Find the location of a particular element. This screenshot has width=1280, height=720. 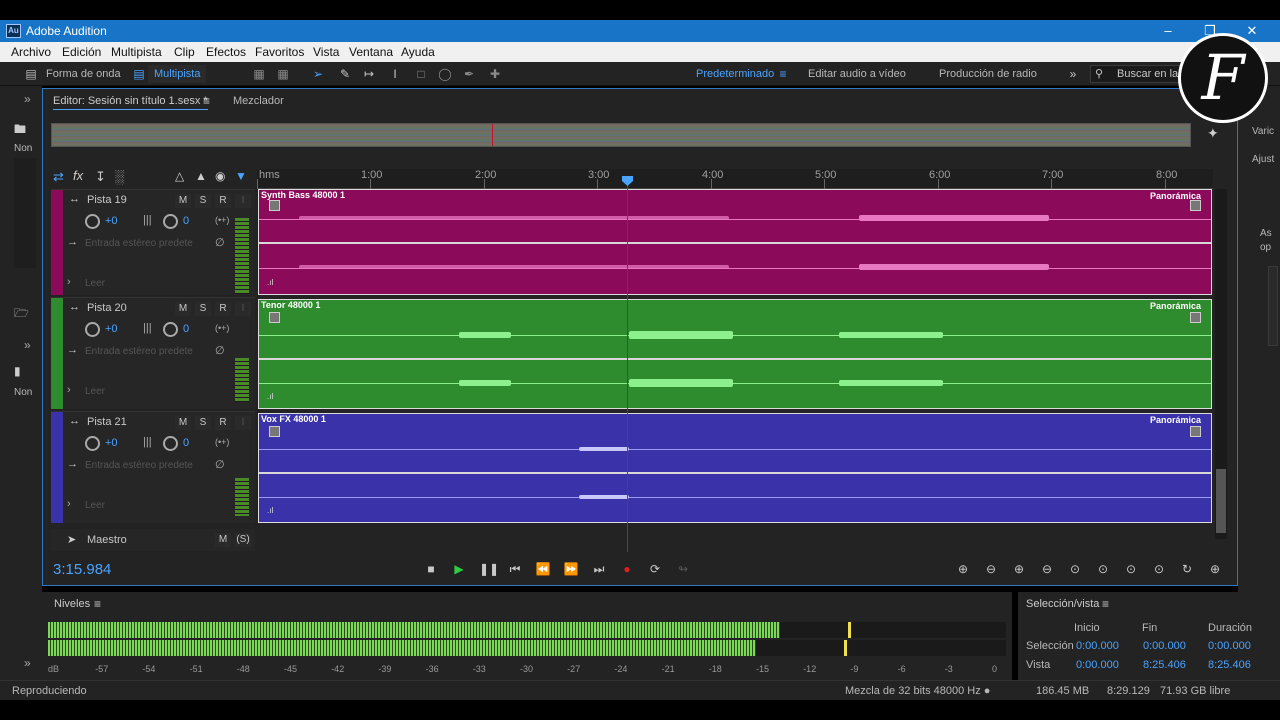

workspace-menu-icon: ≡ is located at coordinates (783, 74).